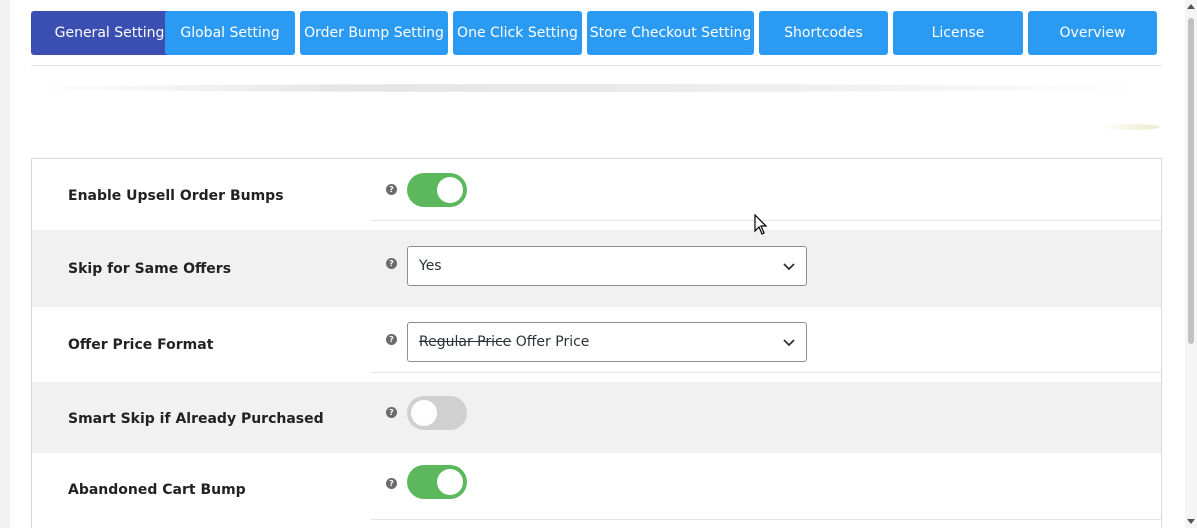 This screenshot has height=528, width=1197. What do you see at coordinates (552, 342) in the screenshot?
I see `offer-price-text: Offer Price` at bounding box center [552, 342].